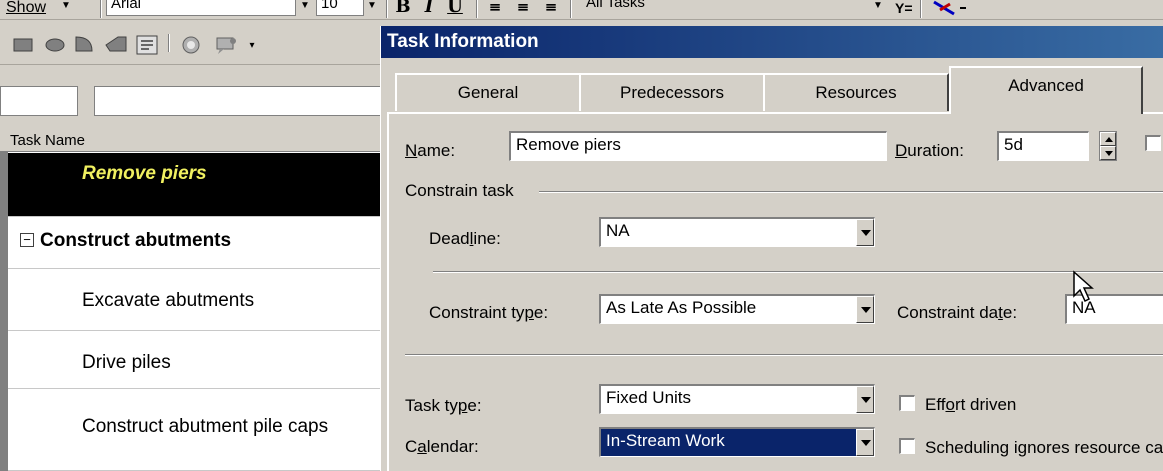  What do you see at coordinates (116, 44) in the screenshot?
I see `polygon-icon` at bounding box center [116, 44].